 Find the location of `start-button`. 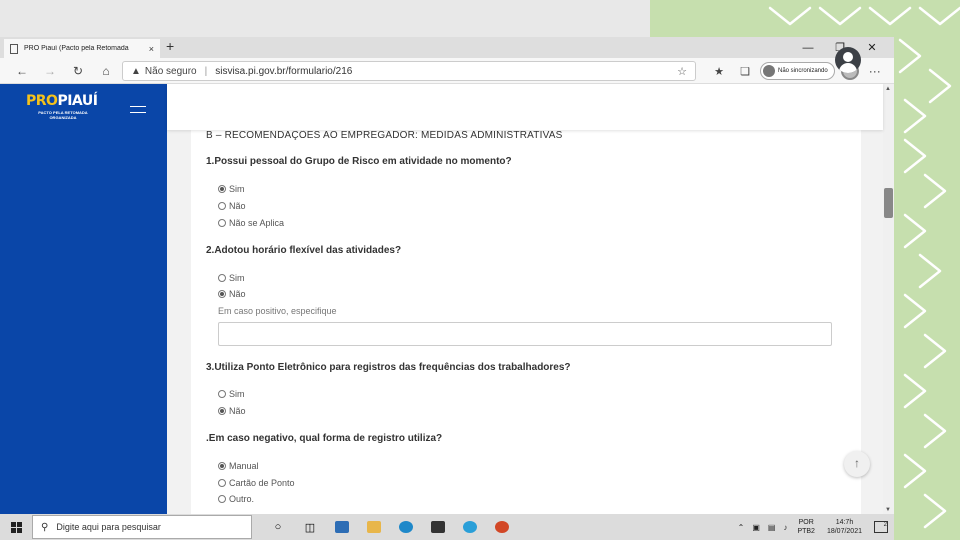

start-button is located at coordinates (16, 527).